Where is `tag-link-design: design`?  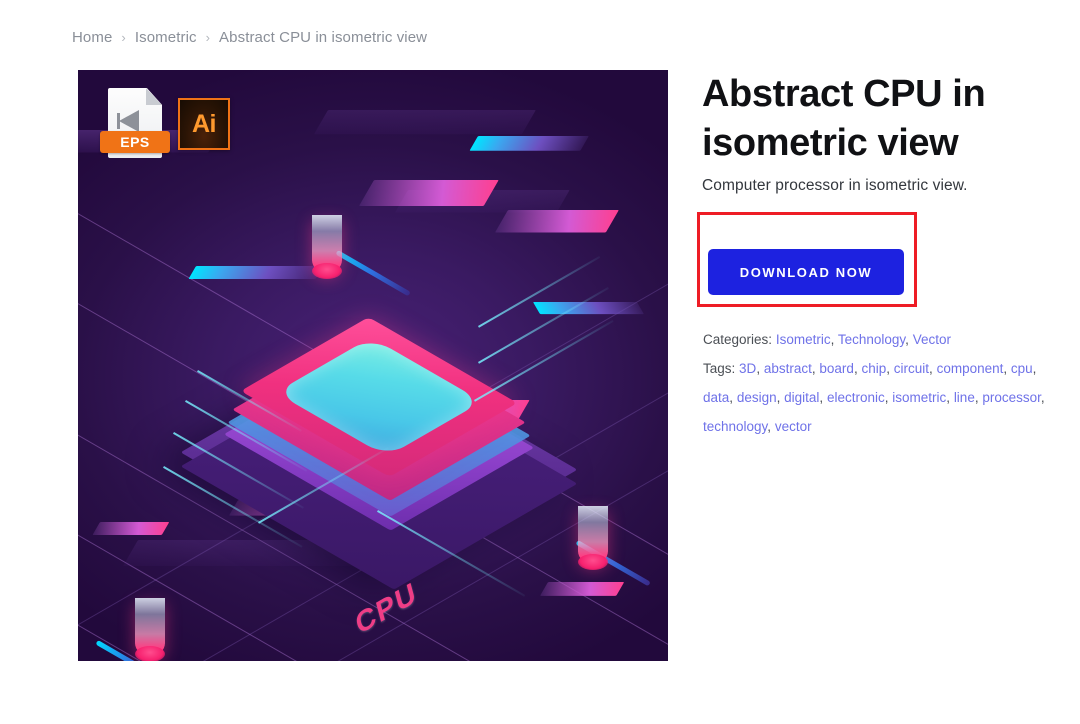 tag-link-design: design is located at coordinates (757, 397).